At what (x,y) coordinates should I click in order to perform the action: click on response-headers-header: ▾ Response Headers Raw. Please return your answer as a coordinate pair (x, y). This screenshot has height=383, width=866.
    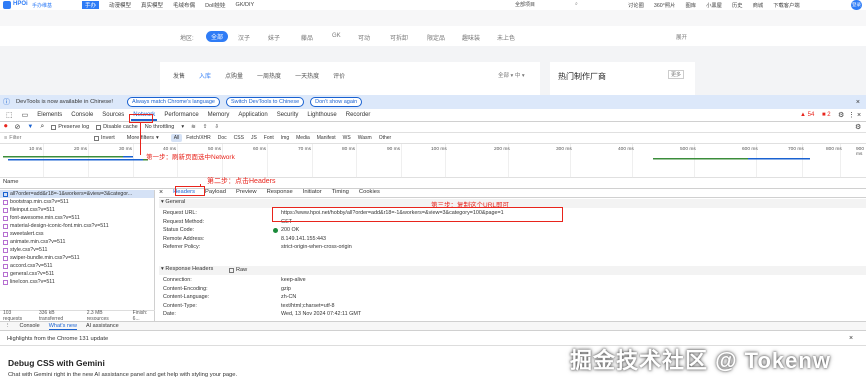
    Looking at the image, I should click on (512, 270).